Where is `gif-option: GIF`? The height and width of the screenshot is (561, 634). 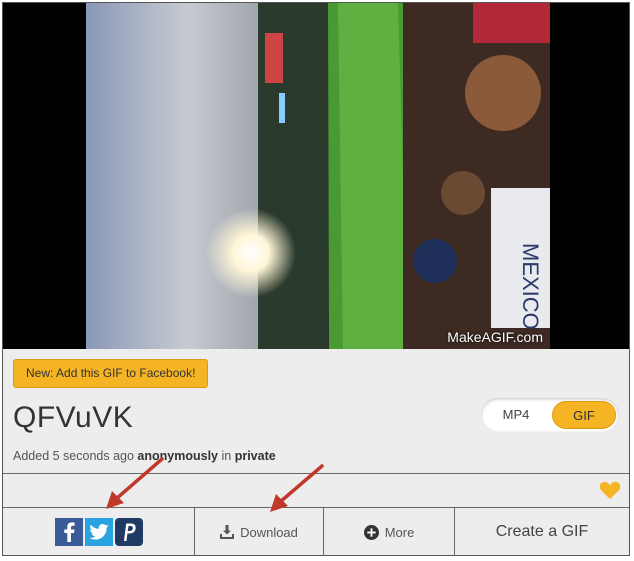 gif-option: GIF is located at coordinates (584, 415).